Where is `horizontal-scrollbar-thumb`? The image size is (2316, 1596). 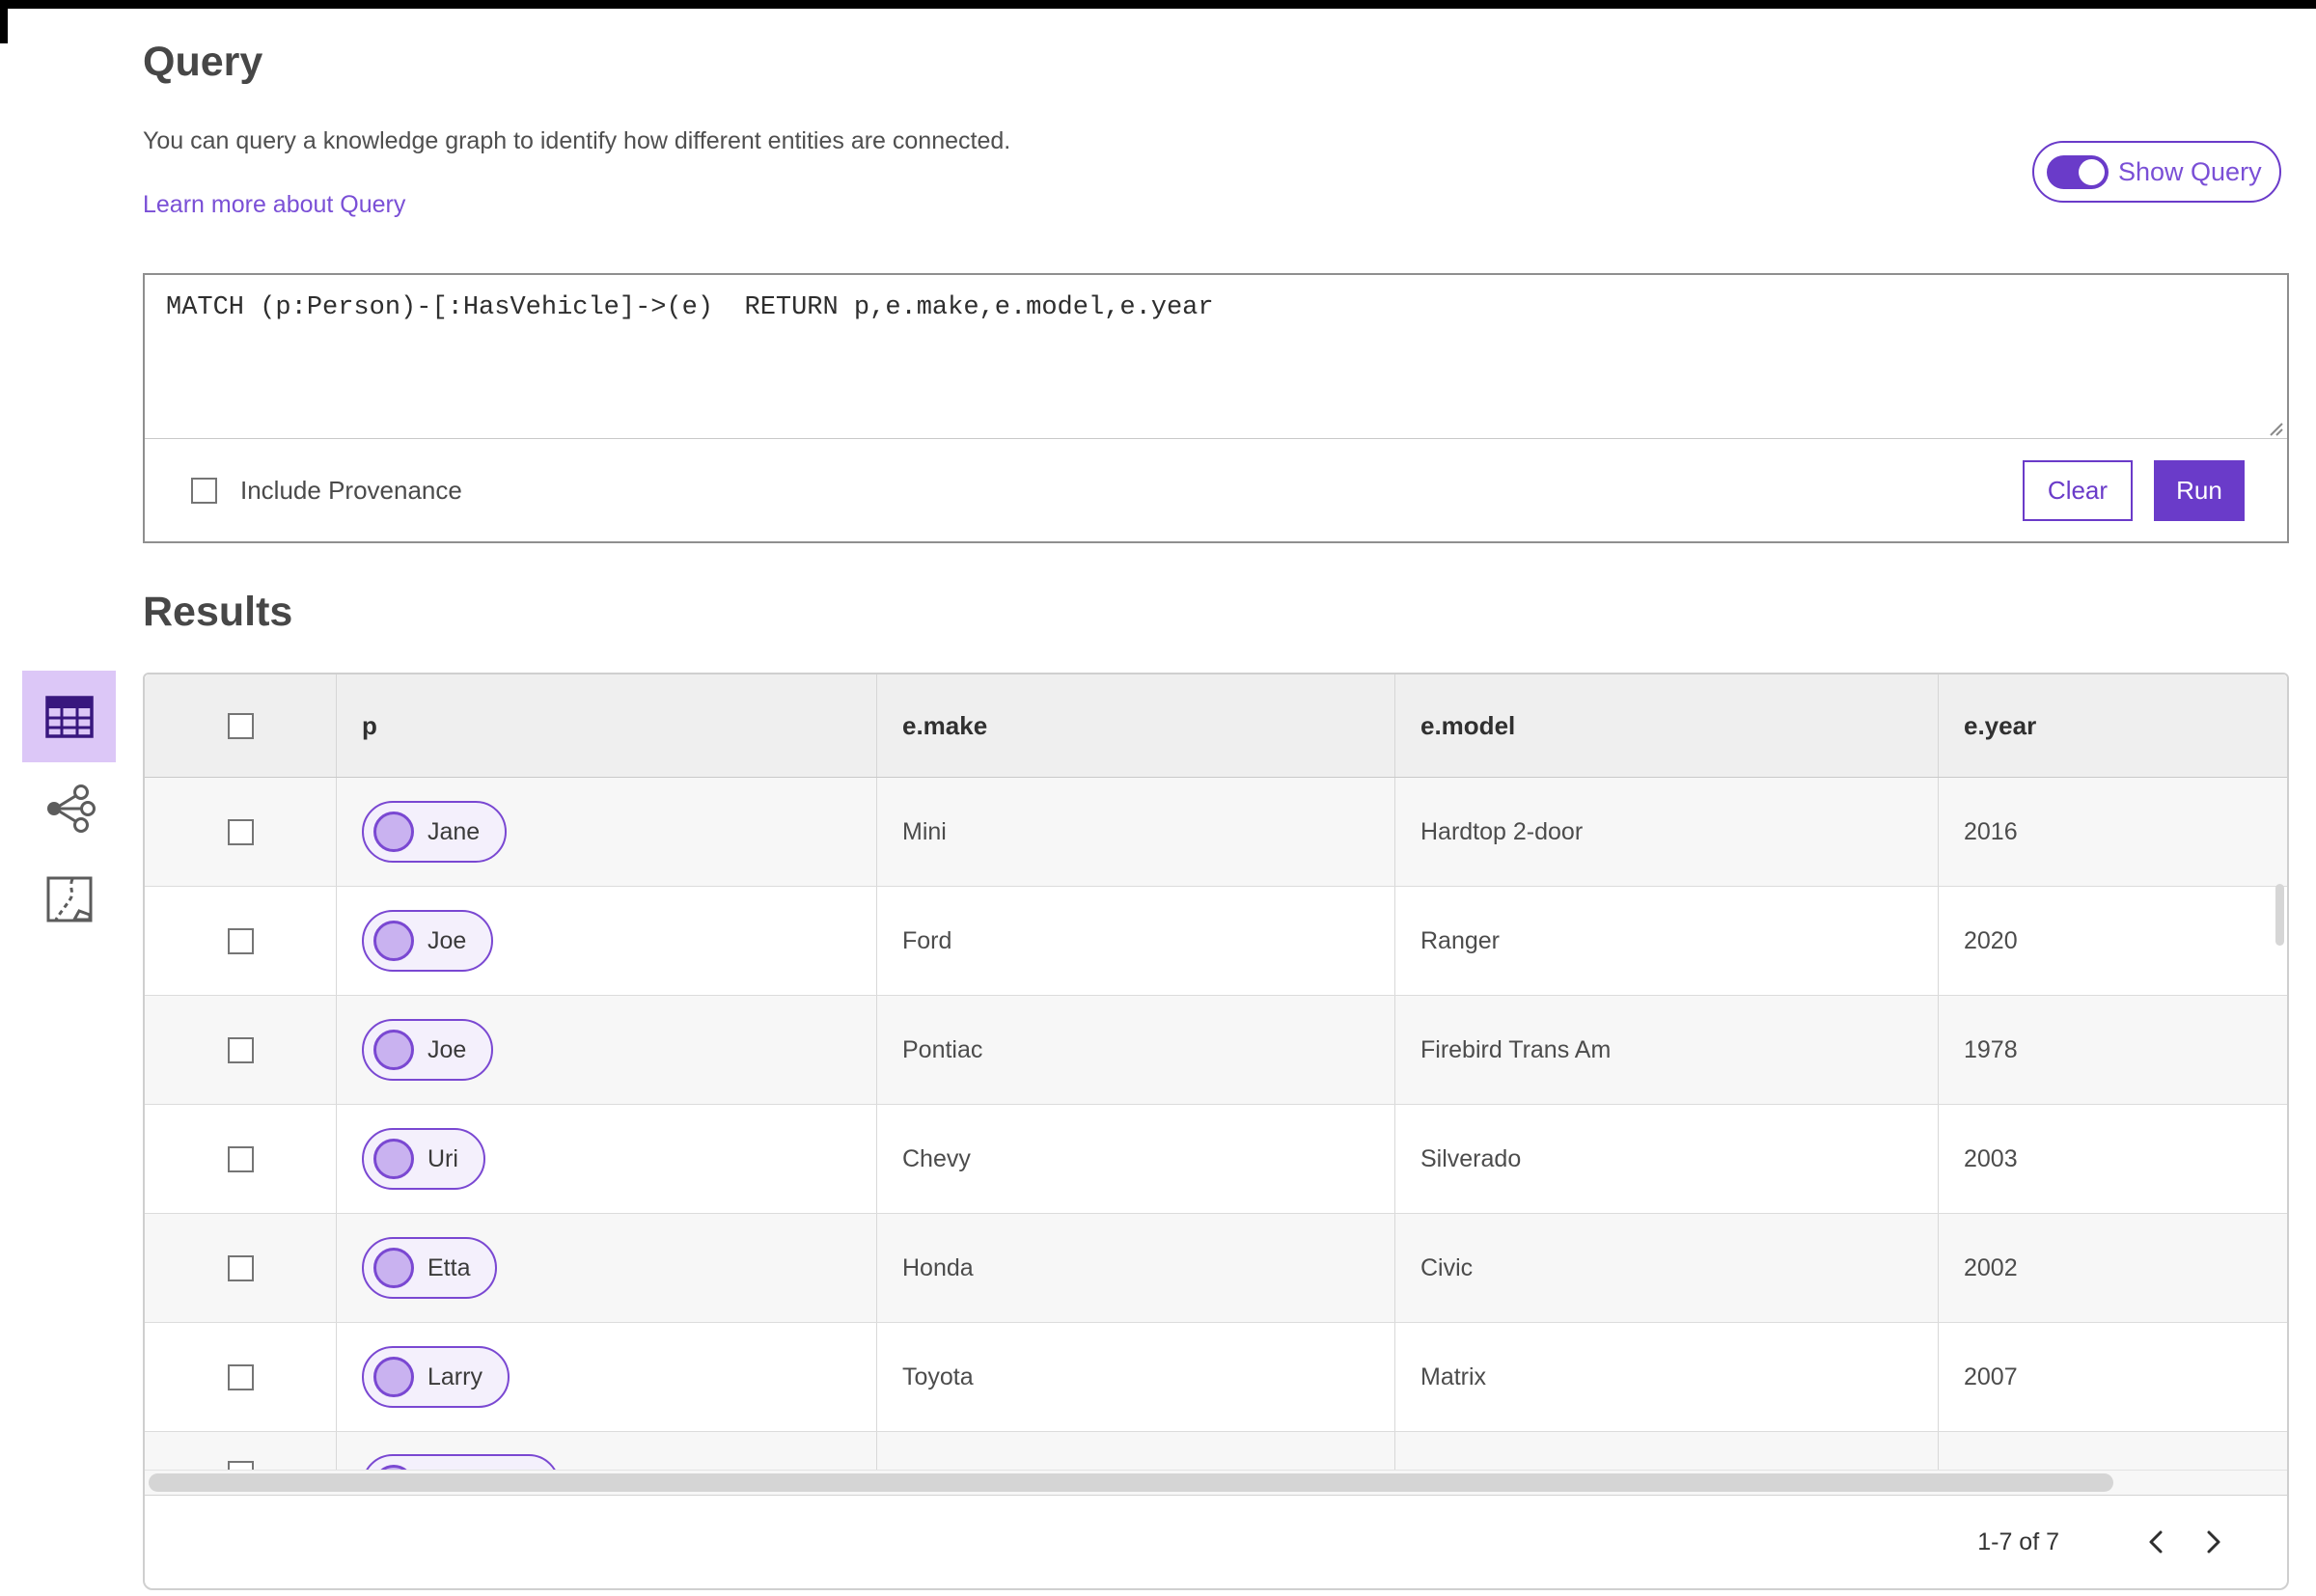
horizontal-scrollbar-thumb is located at coordinates (1131, 1483).